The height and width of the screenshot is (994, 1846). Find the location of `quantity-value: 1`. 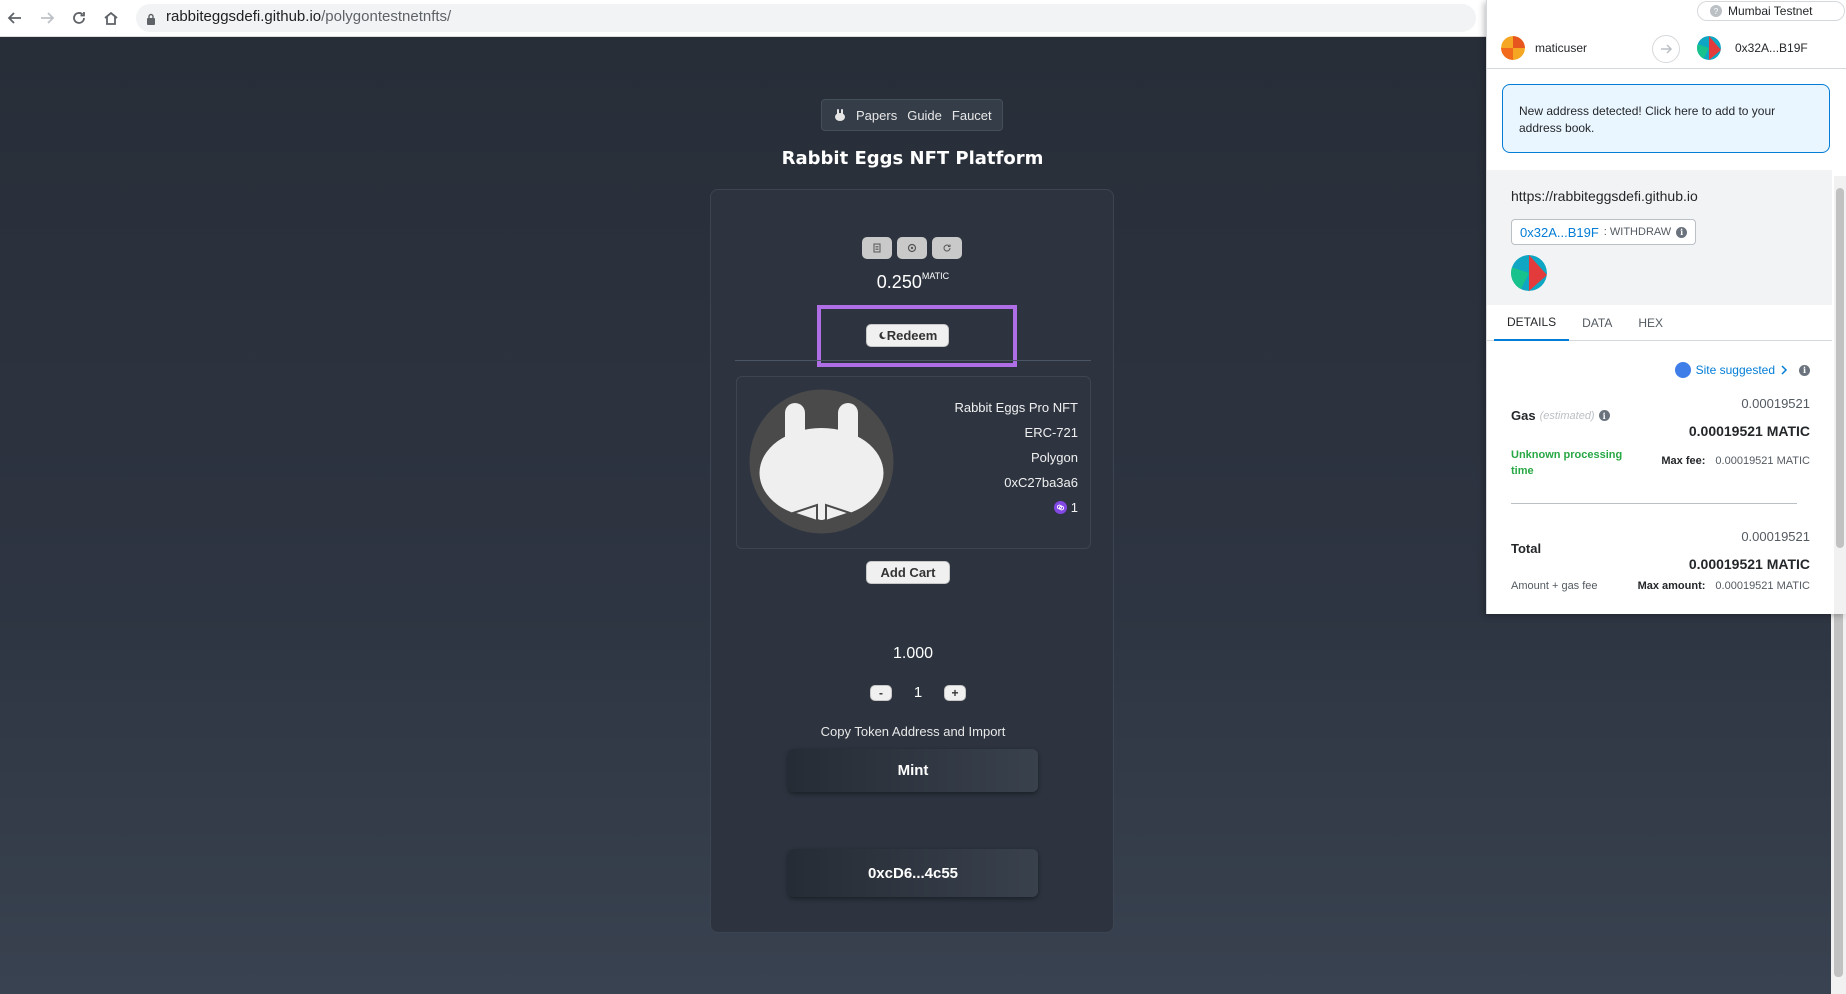

quantity-value: 1 is located at coordinates (918, 692).